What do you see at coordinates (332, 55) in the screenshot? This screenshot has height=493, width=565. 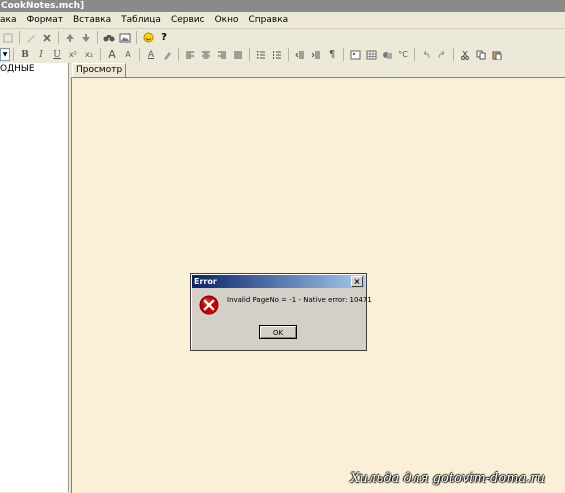 I see `pilcrow-icon: ¶` at bounding box center [332, 55].